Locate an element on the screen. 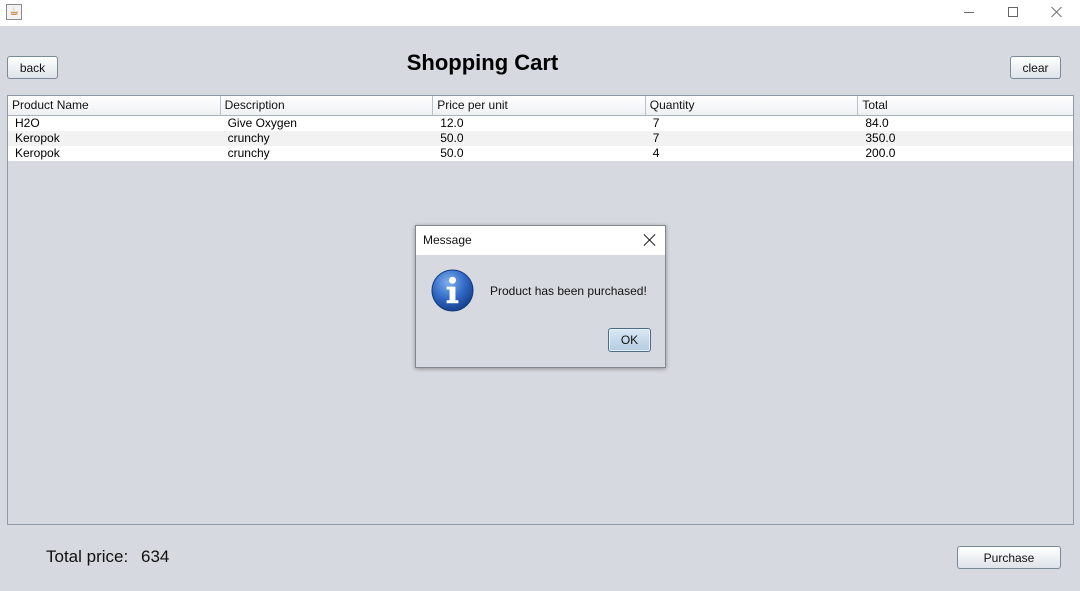 This screenshot has height=591, width=1080. dialog-titlebar: Message is located at coordinates (540, 240).